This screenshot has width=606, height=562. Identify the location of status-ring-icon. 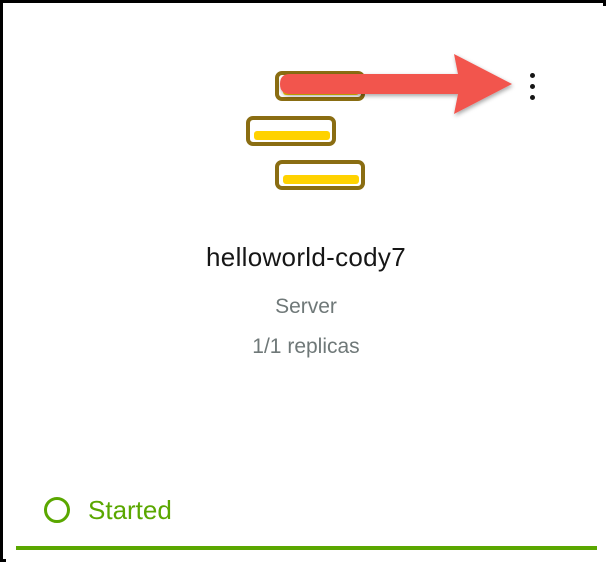
(57, 510).